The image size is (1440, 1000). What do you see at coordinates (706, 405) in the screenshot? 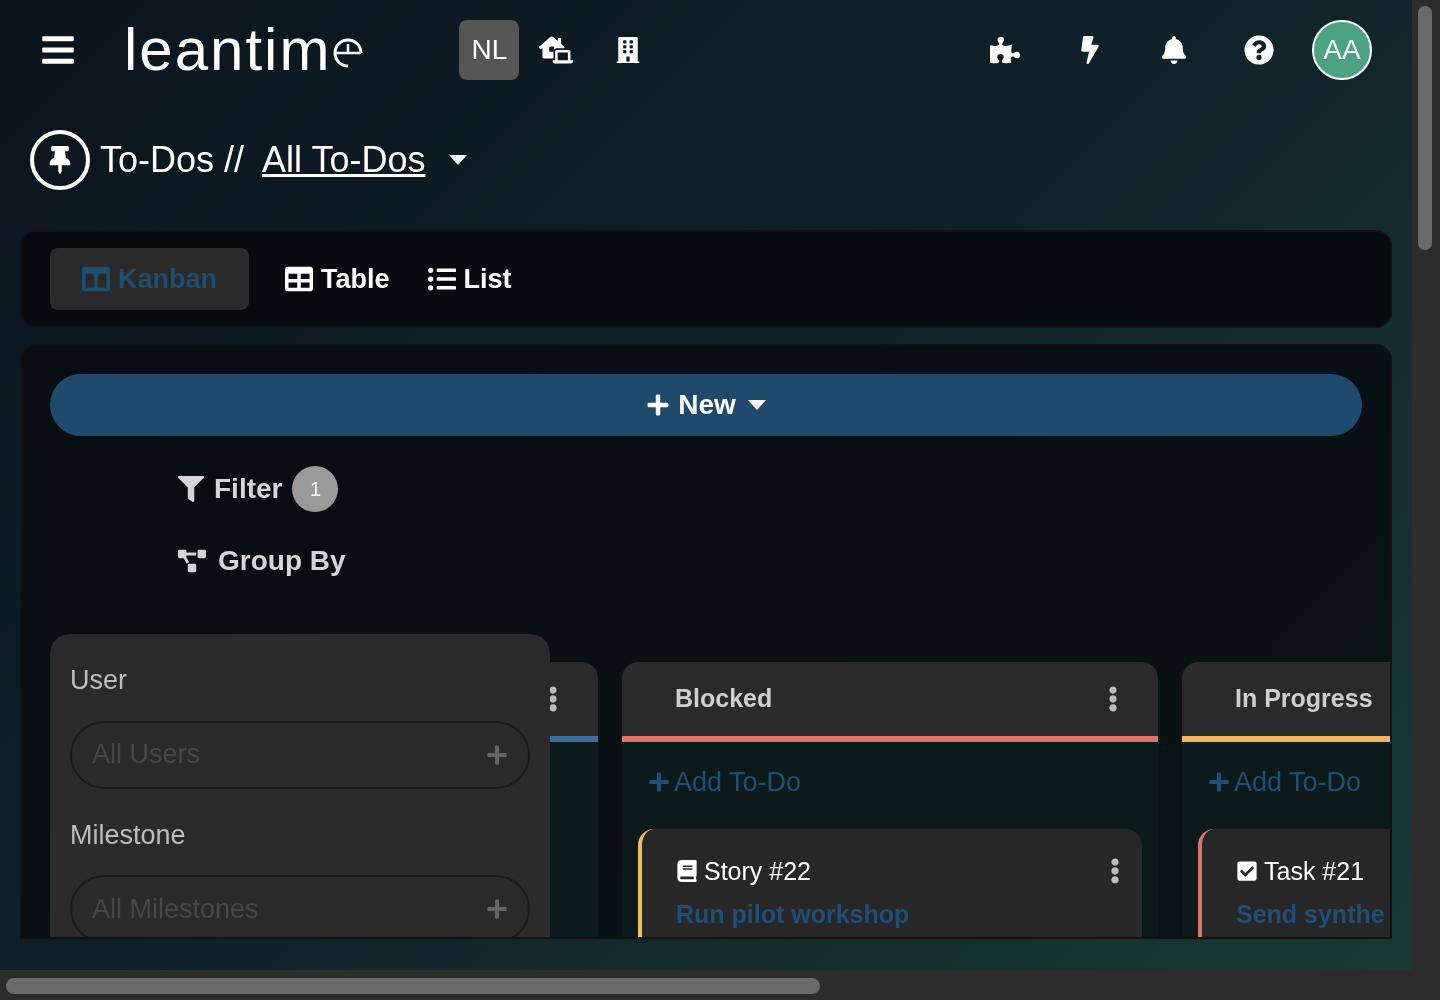
I see `new-button: New` at bounding box center [706, 405].